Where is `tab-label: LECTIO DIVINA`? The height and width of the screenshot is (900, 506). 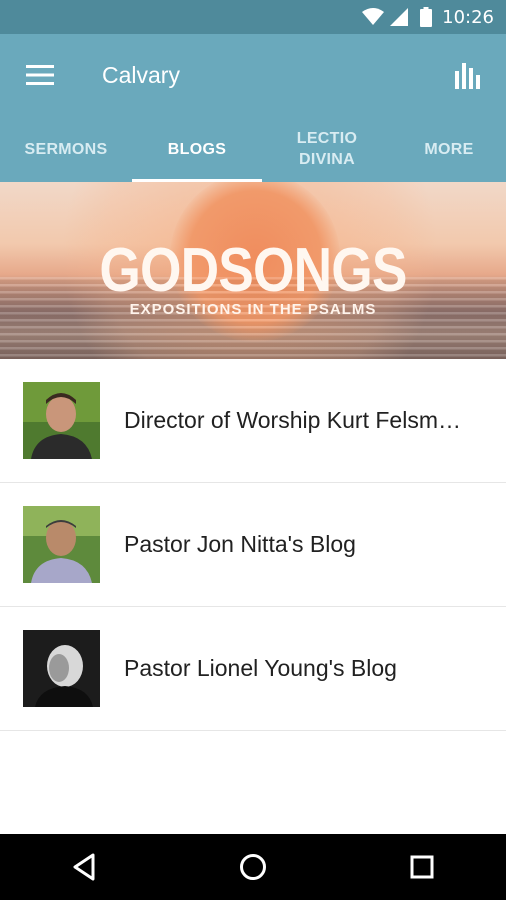 tab-label: LECTIO DIVINA is located at coordinates (327, 149).